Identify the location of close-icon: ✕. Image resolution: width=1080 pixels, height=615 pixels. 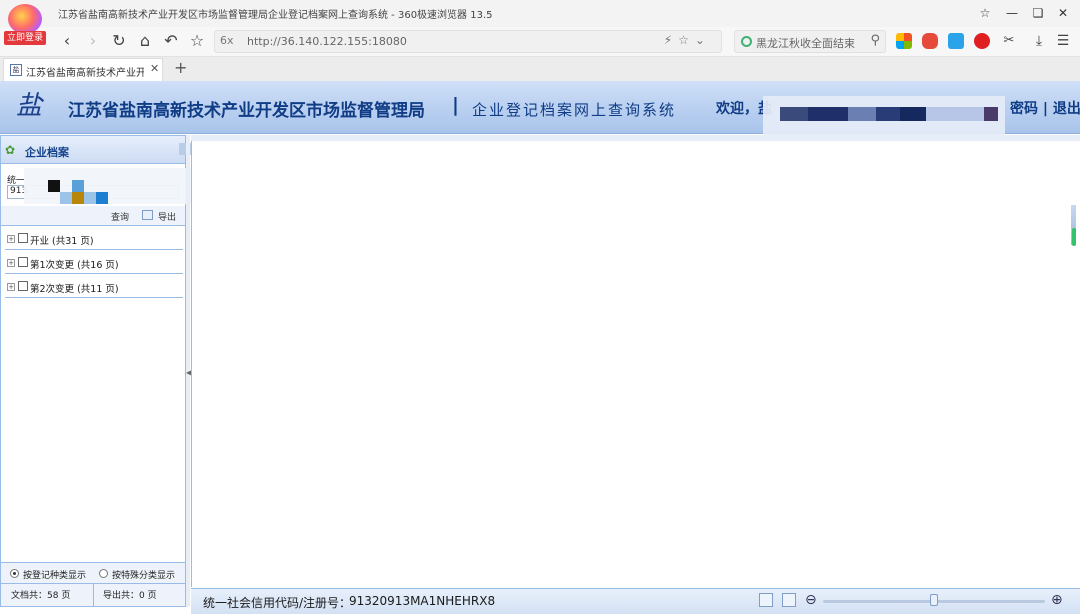
(1063, 13).